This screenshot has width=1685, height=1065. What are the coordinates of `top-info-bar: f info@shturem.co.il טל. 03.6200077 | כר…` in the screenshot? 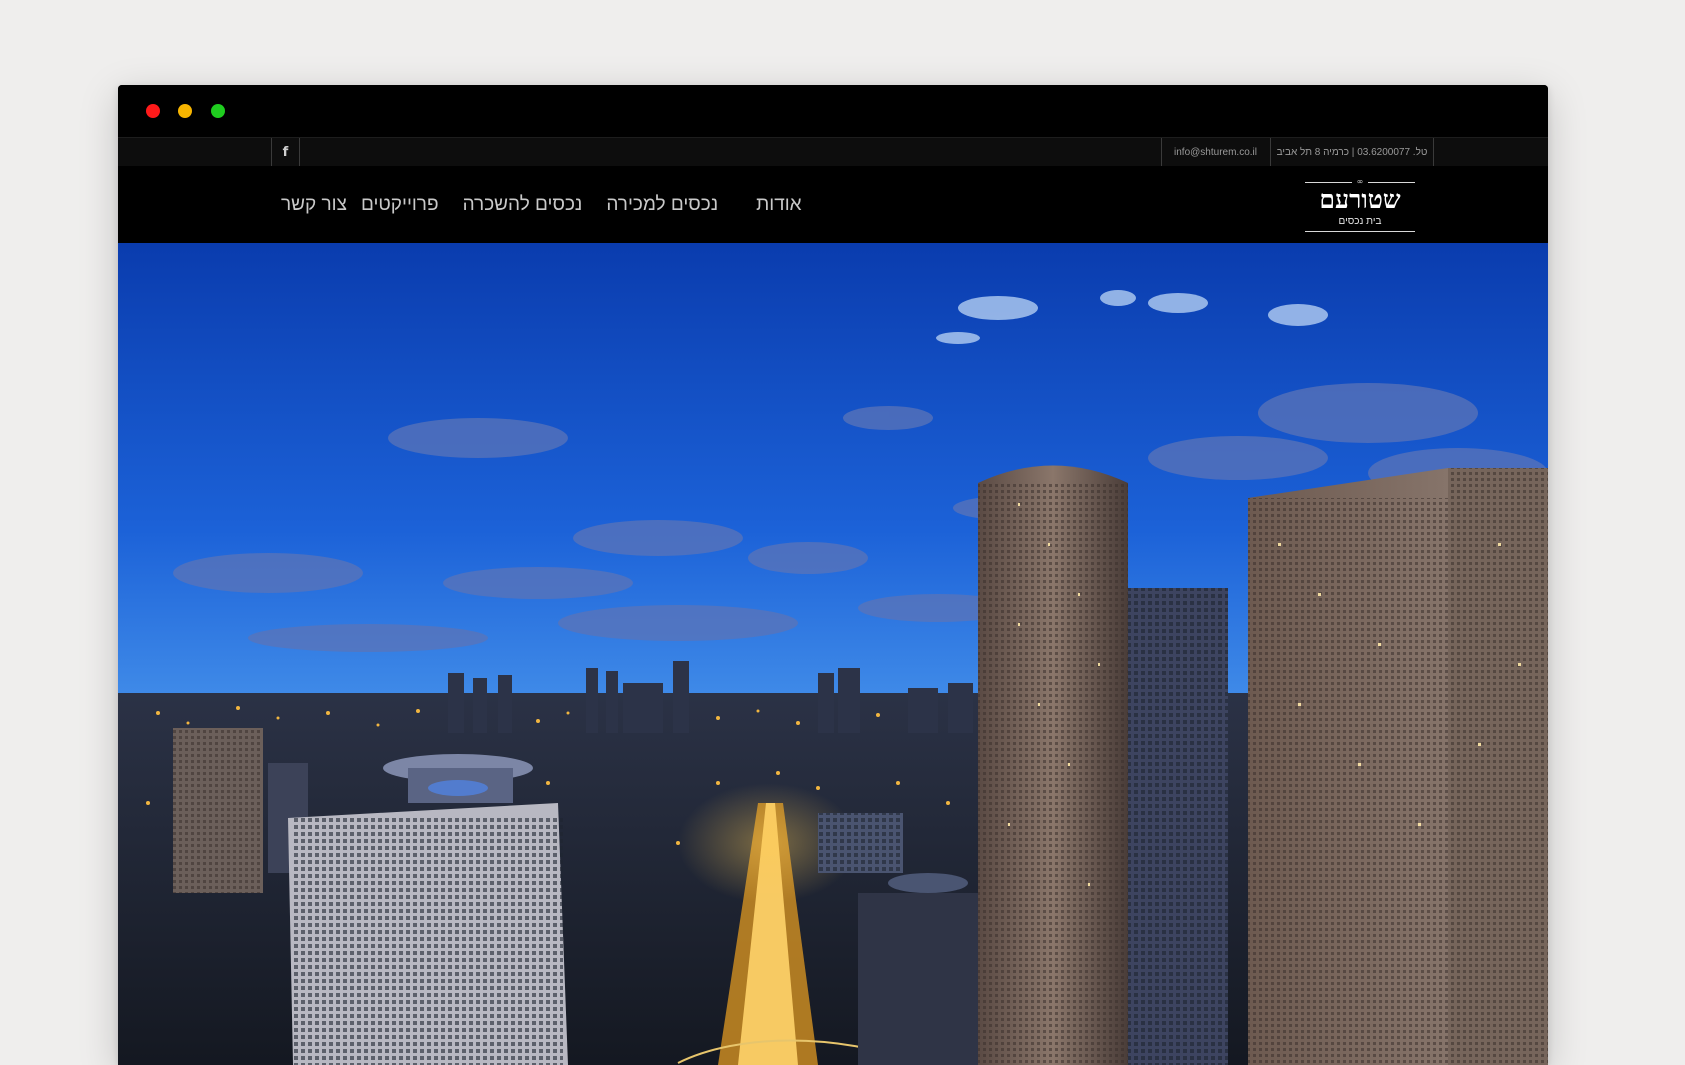 It's located at (833, 152).